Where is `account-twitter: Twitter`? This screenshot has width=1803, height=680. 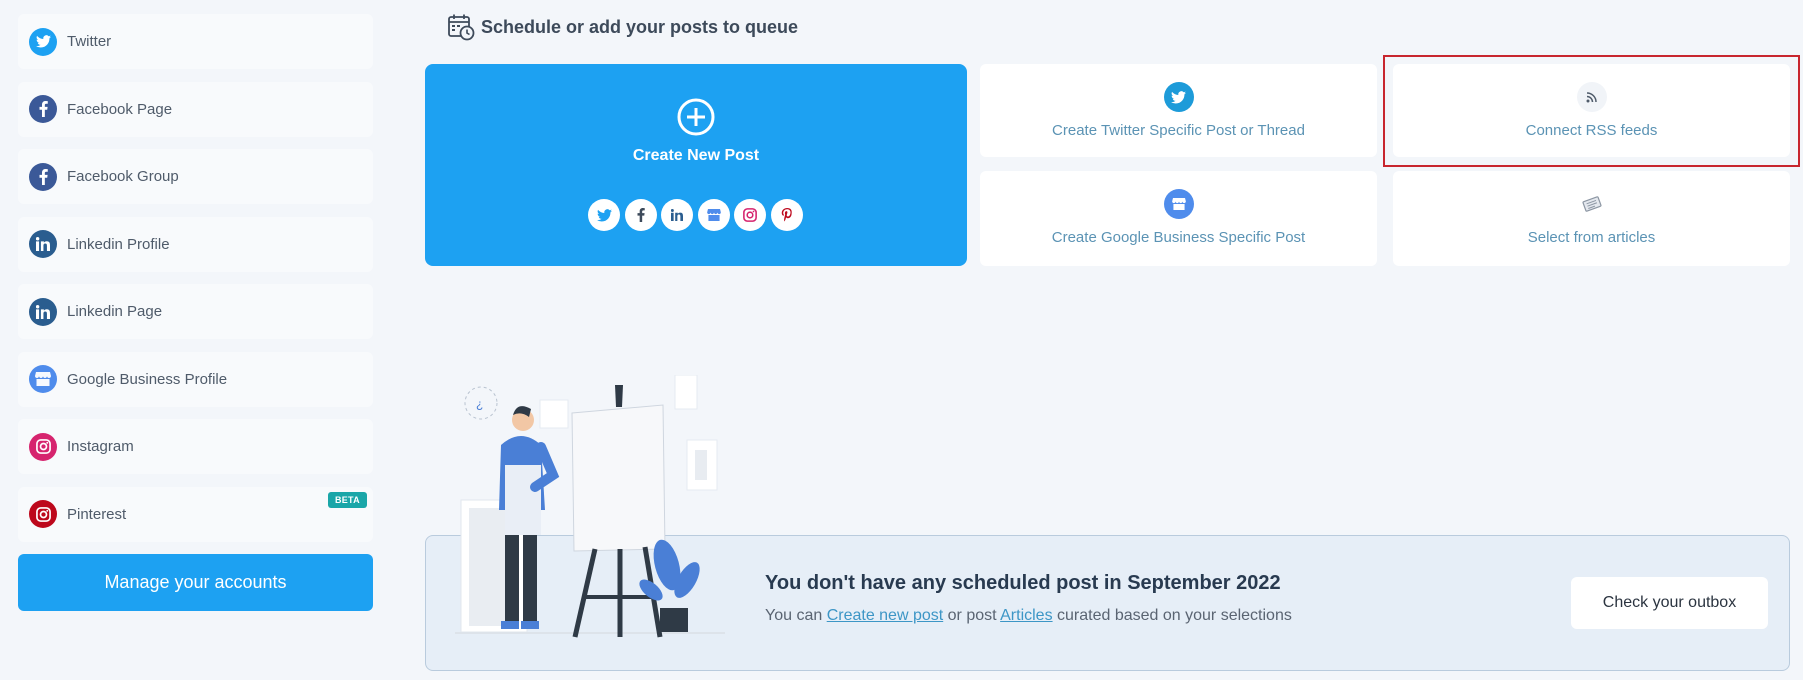
account-twitter: Twitter is located at coordinates (195, 41).